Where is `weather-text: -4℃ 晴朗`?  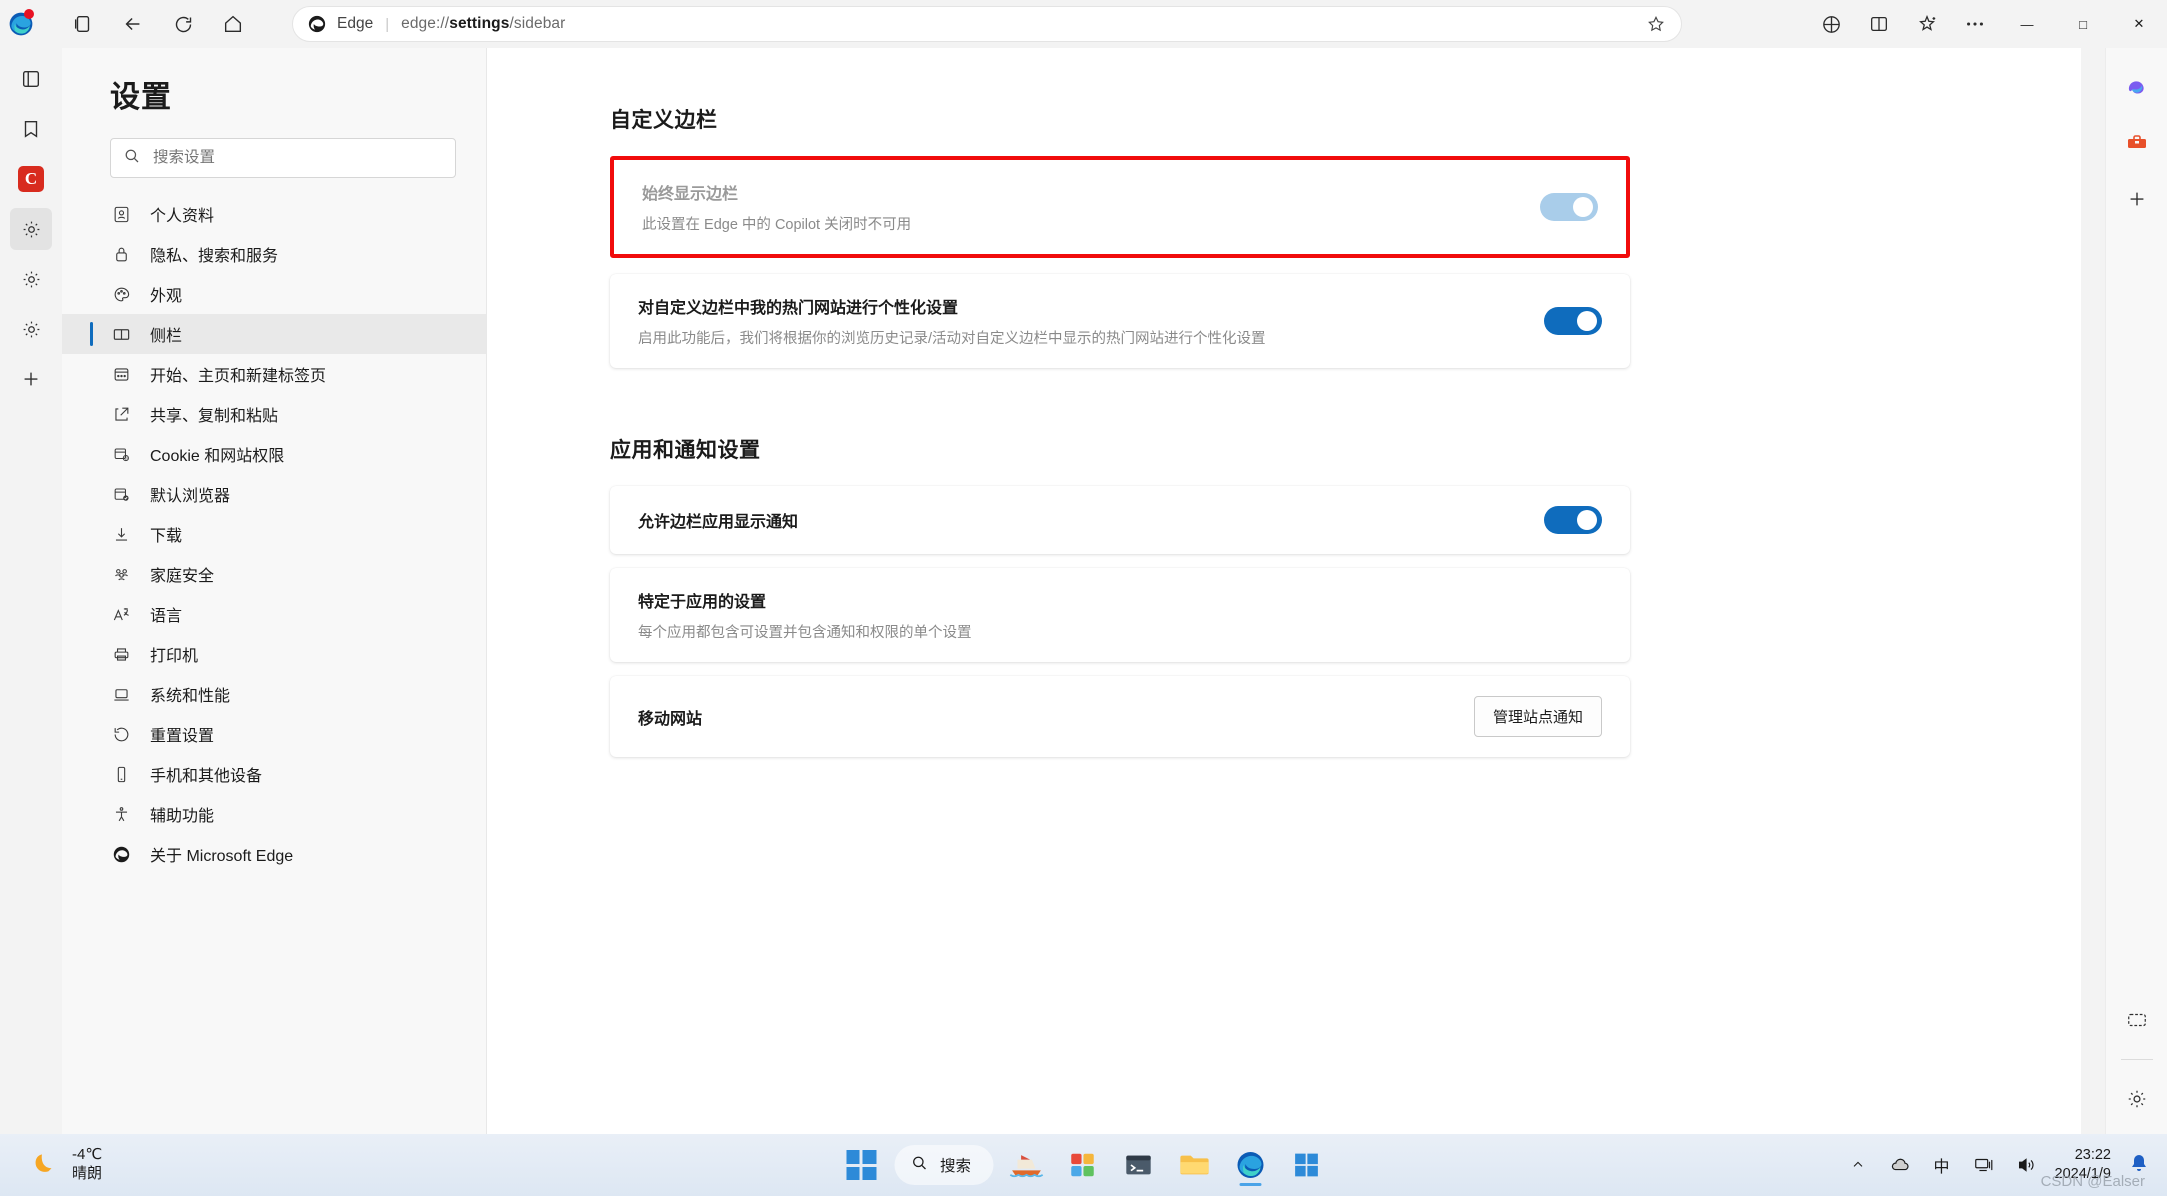
weather-text: -4℃ 晴朗 is located at coordinates (87, 1165).